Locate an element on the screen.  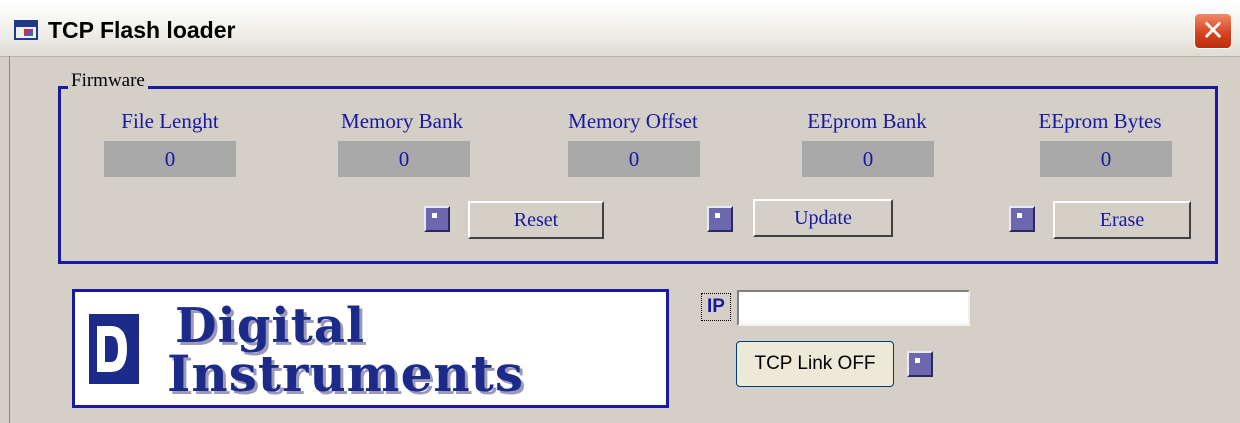
ip-label: IP is located at coordinates (716, 307).